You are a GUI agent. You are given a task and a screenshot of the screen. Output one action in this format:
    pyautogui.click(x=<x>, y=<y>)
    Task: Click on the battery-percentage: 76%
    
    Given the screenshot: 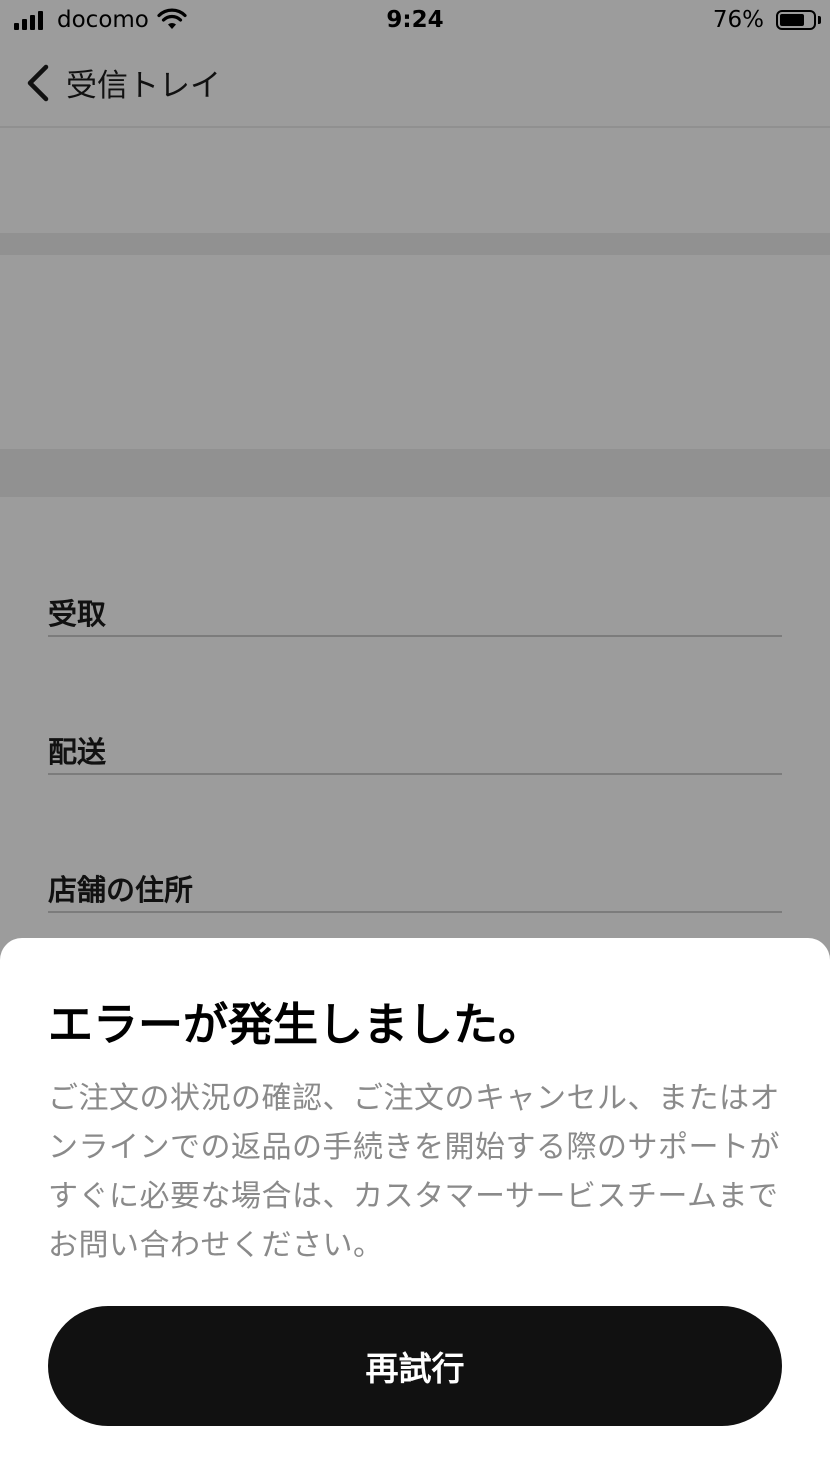 What is the action you would take?
    pyautogui.click(x=738, y=20)
    